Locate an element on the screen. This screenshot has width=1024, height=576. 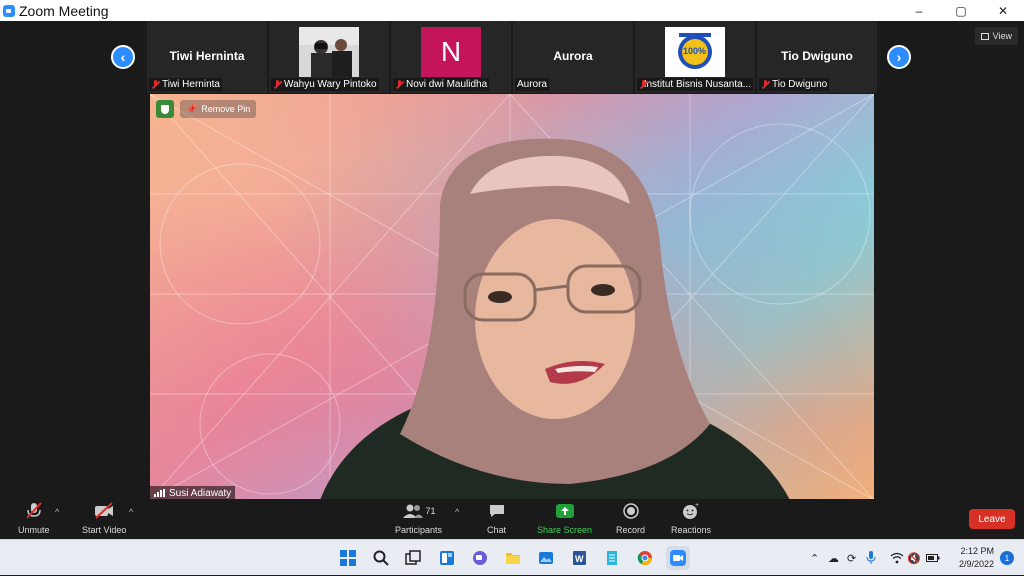
share-screen-icon is located at coordinates (565, 511).